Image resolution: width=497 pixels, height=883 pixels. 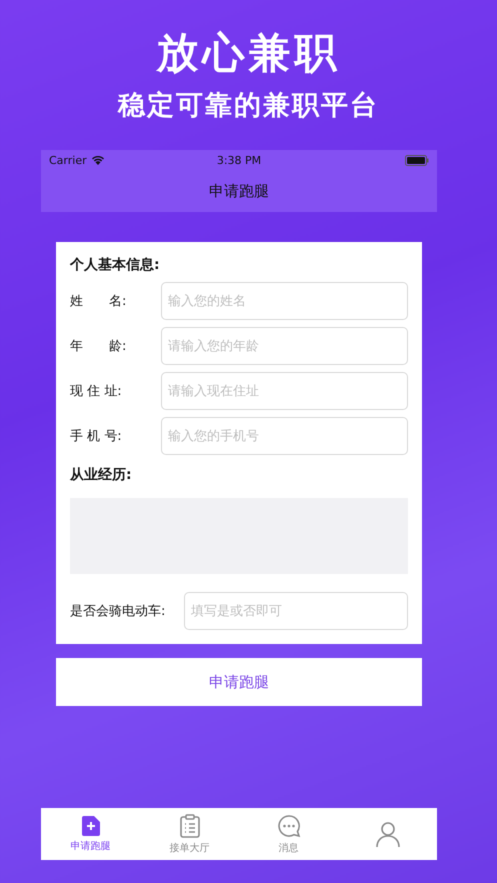 What do you see at coordinates (96, 436) in the screenshot?
I see `field-label: 手 机 号:` at bounding box center [96, 436].